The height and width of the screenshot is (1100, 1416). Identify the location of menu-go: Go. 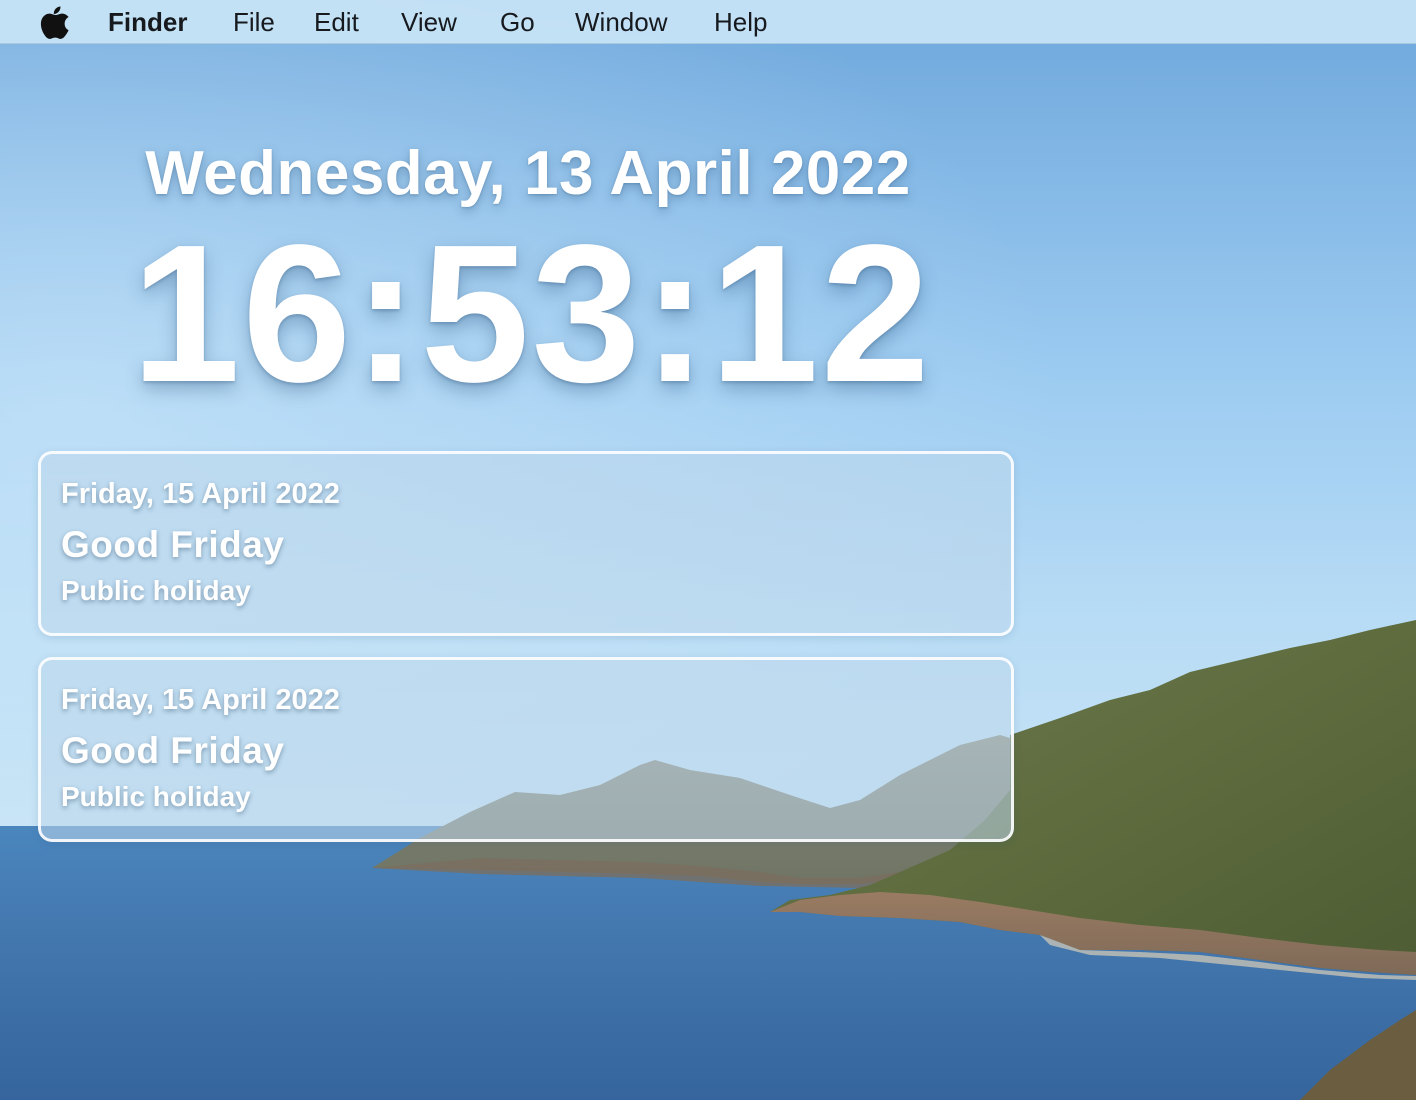
(517, 22).